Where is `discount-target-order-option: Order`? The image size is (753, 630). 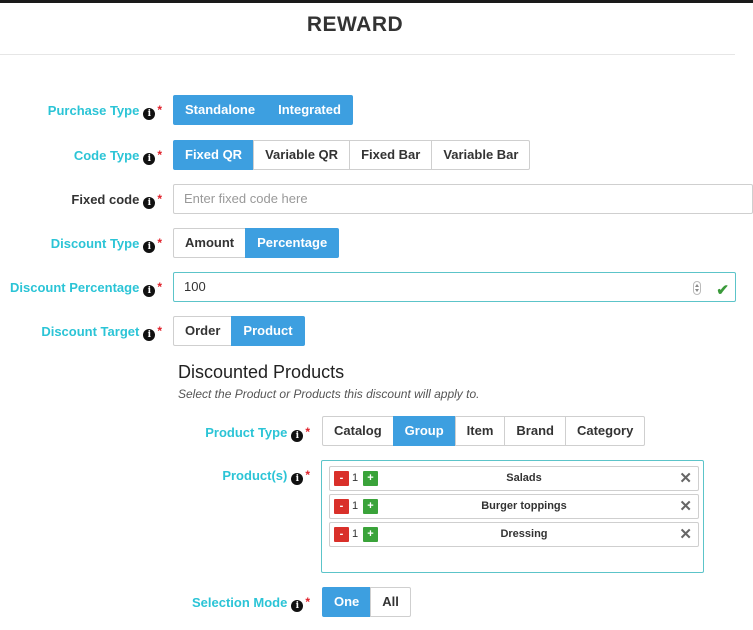 discount-target-order-option: Order is located at coordinates (203, 331).